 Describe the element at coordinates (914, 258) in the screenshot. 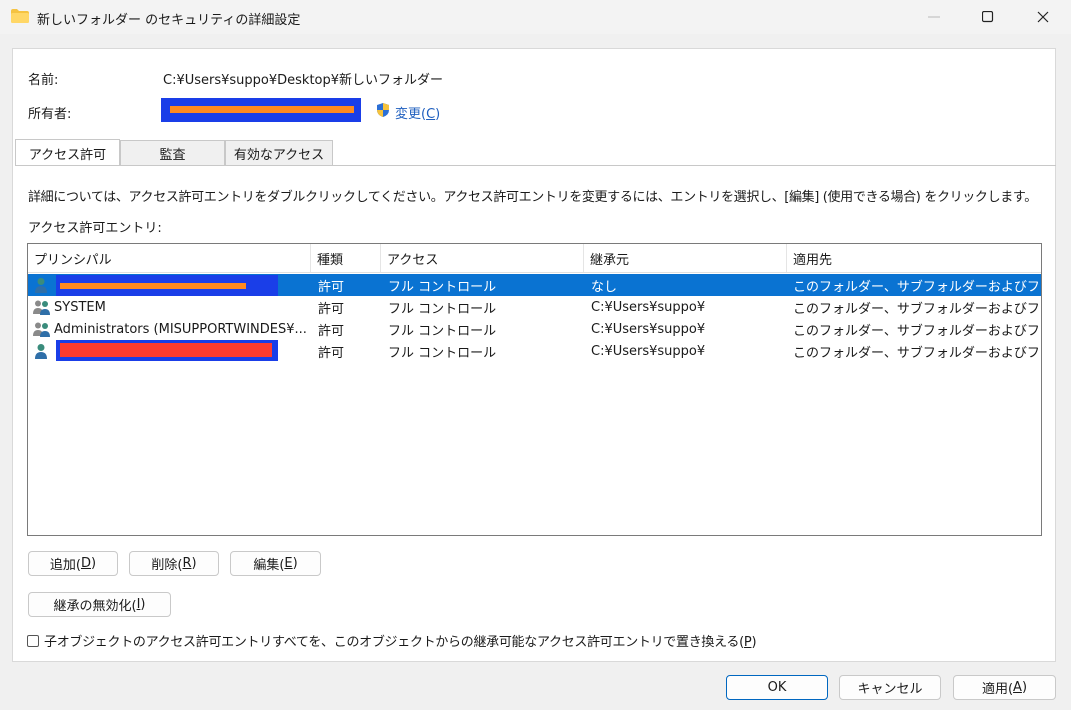

I see `column-applies-to: 適用先` at that location.